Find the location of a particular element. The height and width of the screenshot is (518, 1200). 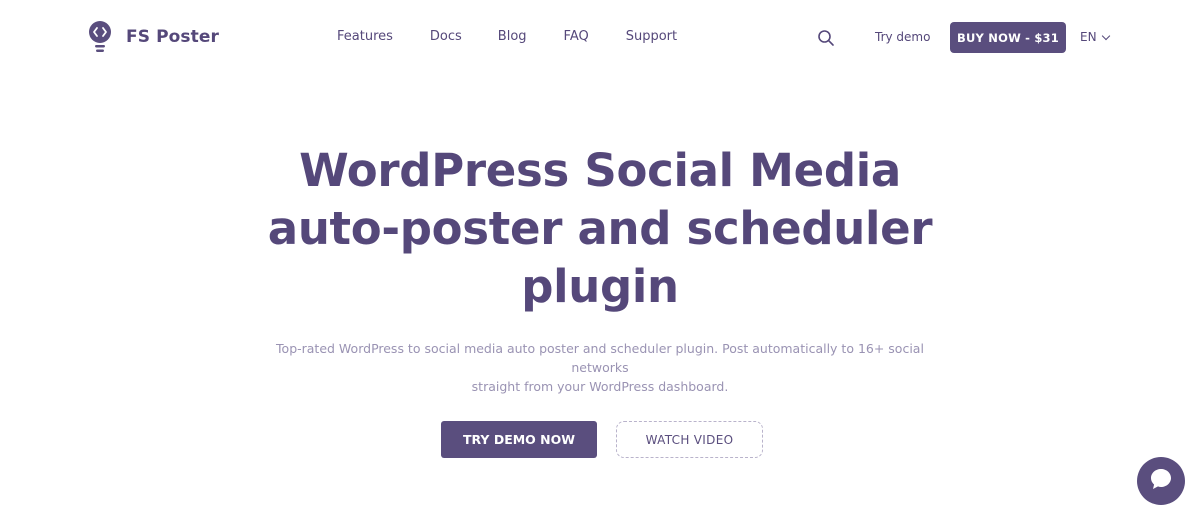

chat-widget-button is located at coordinates (1161, 481).